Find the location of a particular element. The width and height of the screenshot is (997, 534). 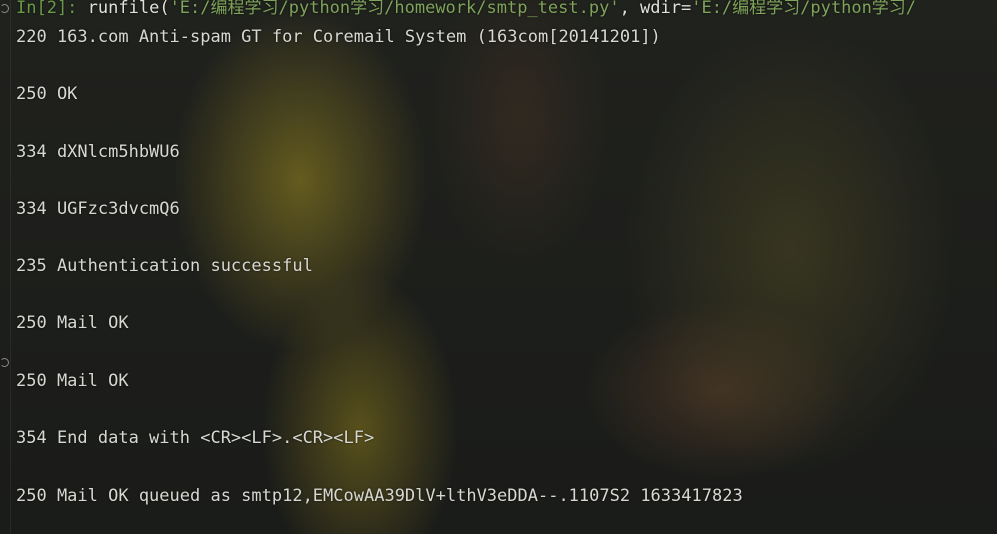

command-function: runfile( is located at coordinates (128, 9).